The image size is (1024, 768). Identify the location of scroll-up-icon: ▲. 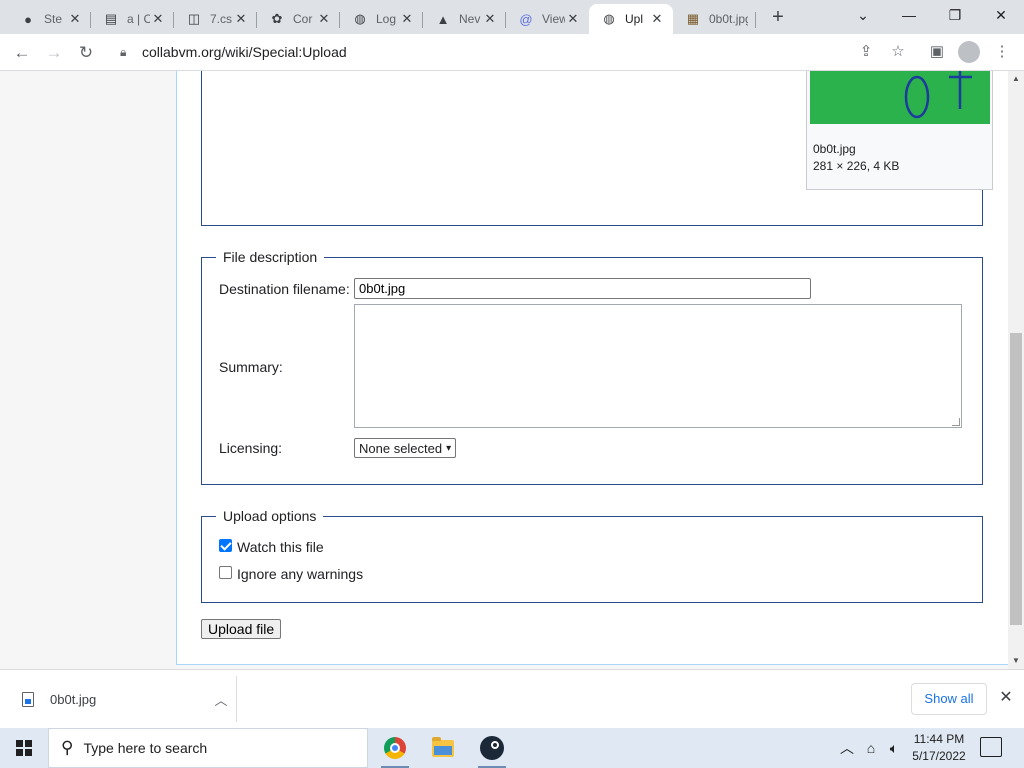
(1016, 79).